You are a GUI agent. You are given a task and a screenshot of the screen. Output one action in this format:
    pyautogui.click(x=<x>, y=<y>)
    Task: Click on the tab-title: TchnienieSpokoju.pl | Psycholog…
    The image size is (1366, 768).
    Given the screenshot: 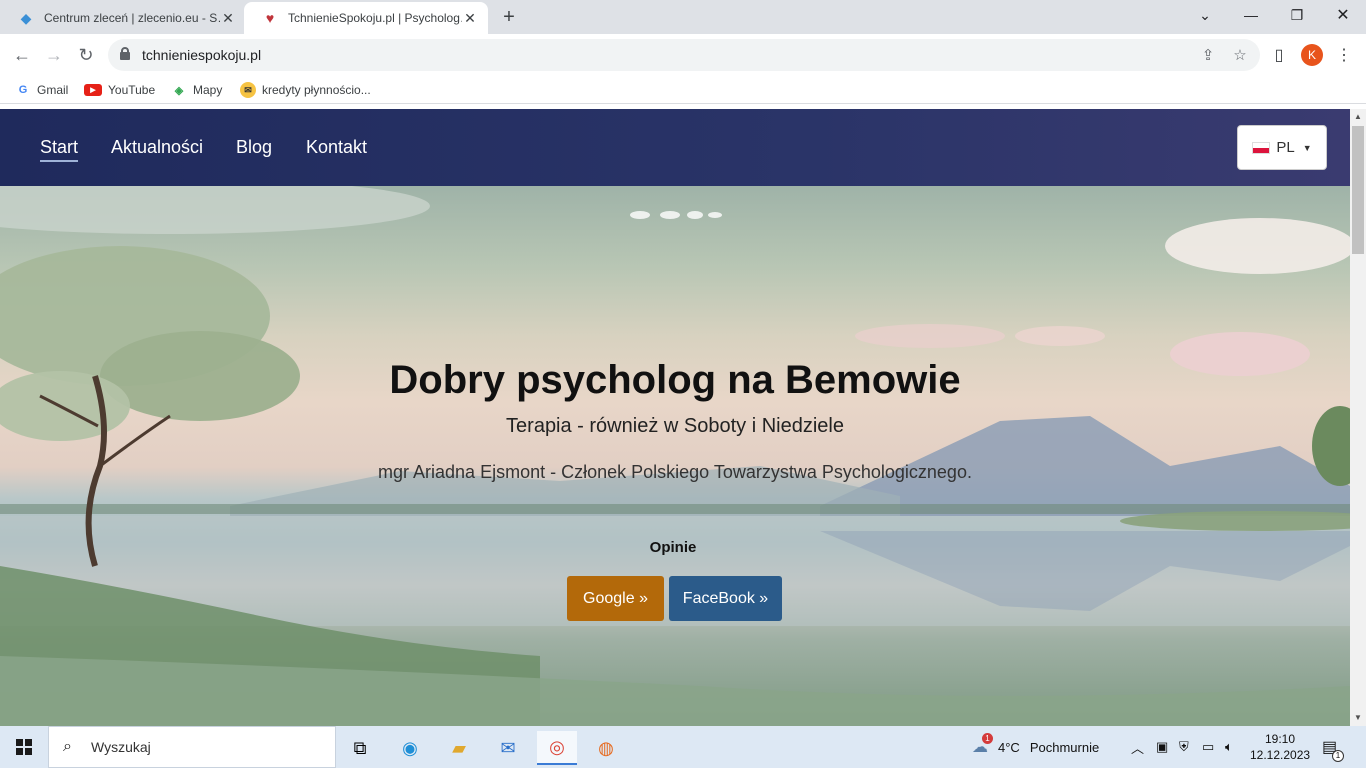 What is the action you would take?
    pyautogui.click(x=375, y=18)
    